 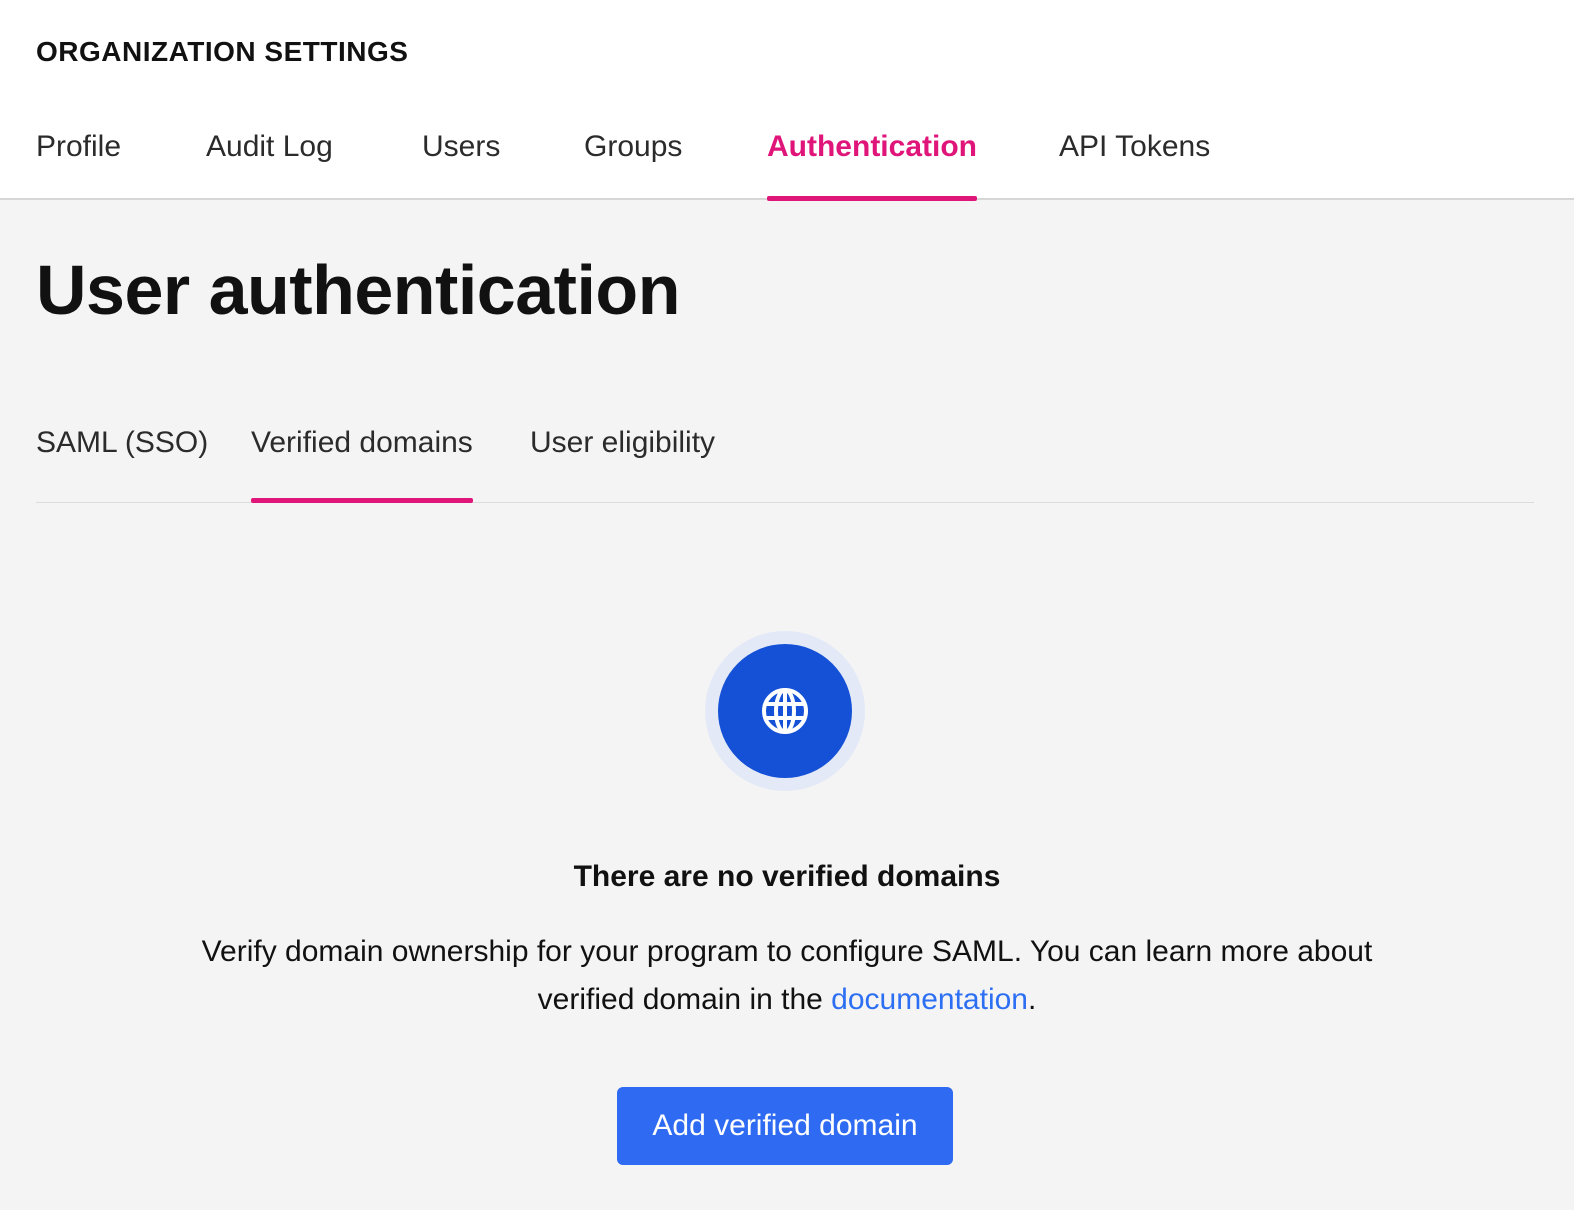 What do you see at coordinates (461, 146) in the screenshot?
I see `tab-label: Users` at bounding box center [461, 146].